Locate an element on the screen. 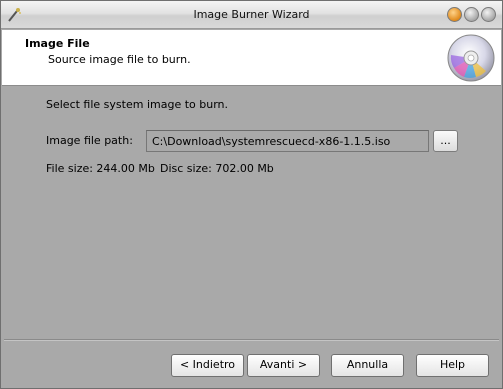 The width and height of the screenshot is (503, 389). window-title: Image Burner Wizard is located at coordinates (251, 14).